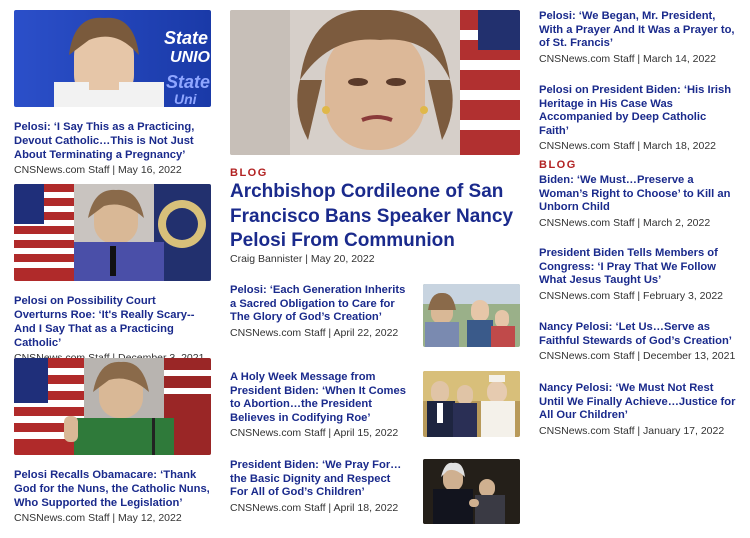  What do you see at coordinates (186, 99) in the screenshot?
I see `overlay-text-uni: Uni` at bounding box center [186, 99].